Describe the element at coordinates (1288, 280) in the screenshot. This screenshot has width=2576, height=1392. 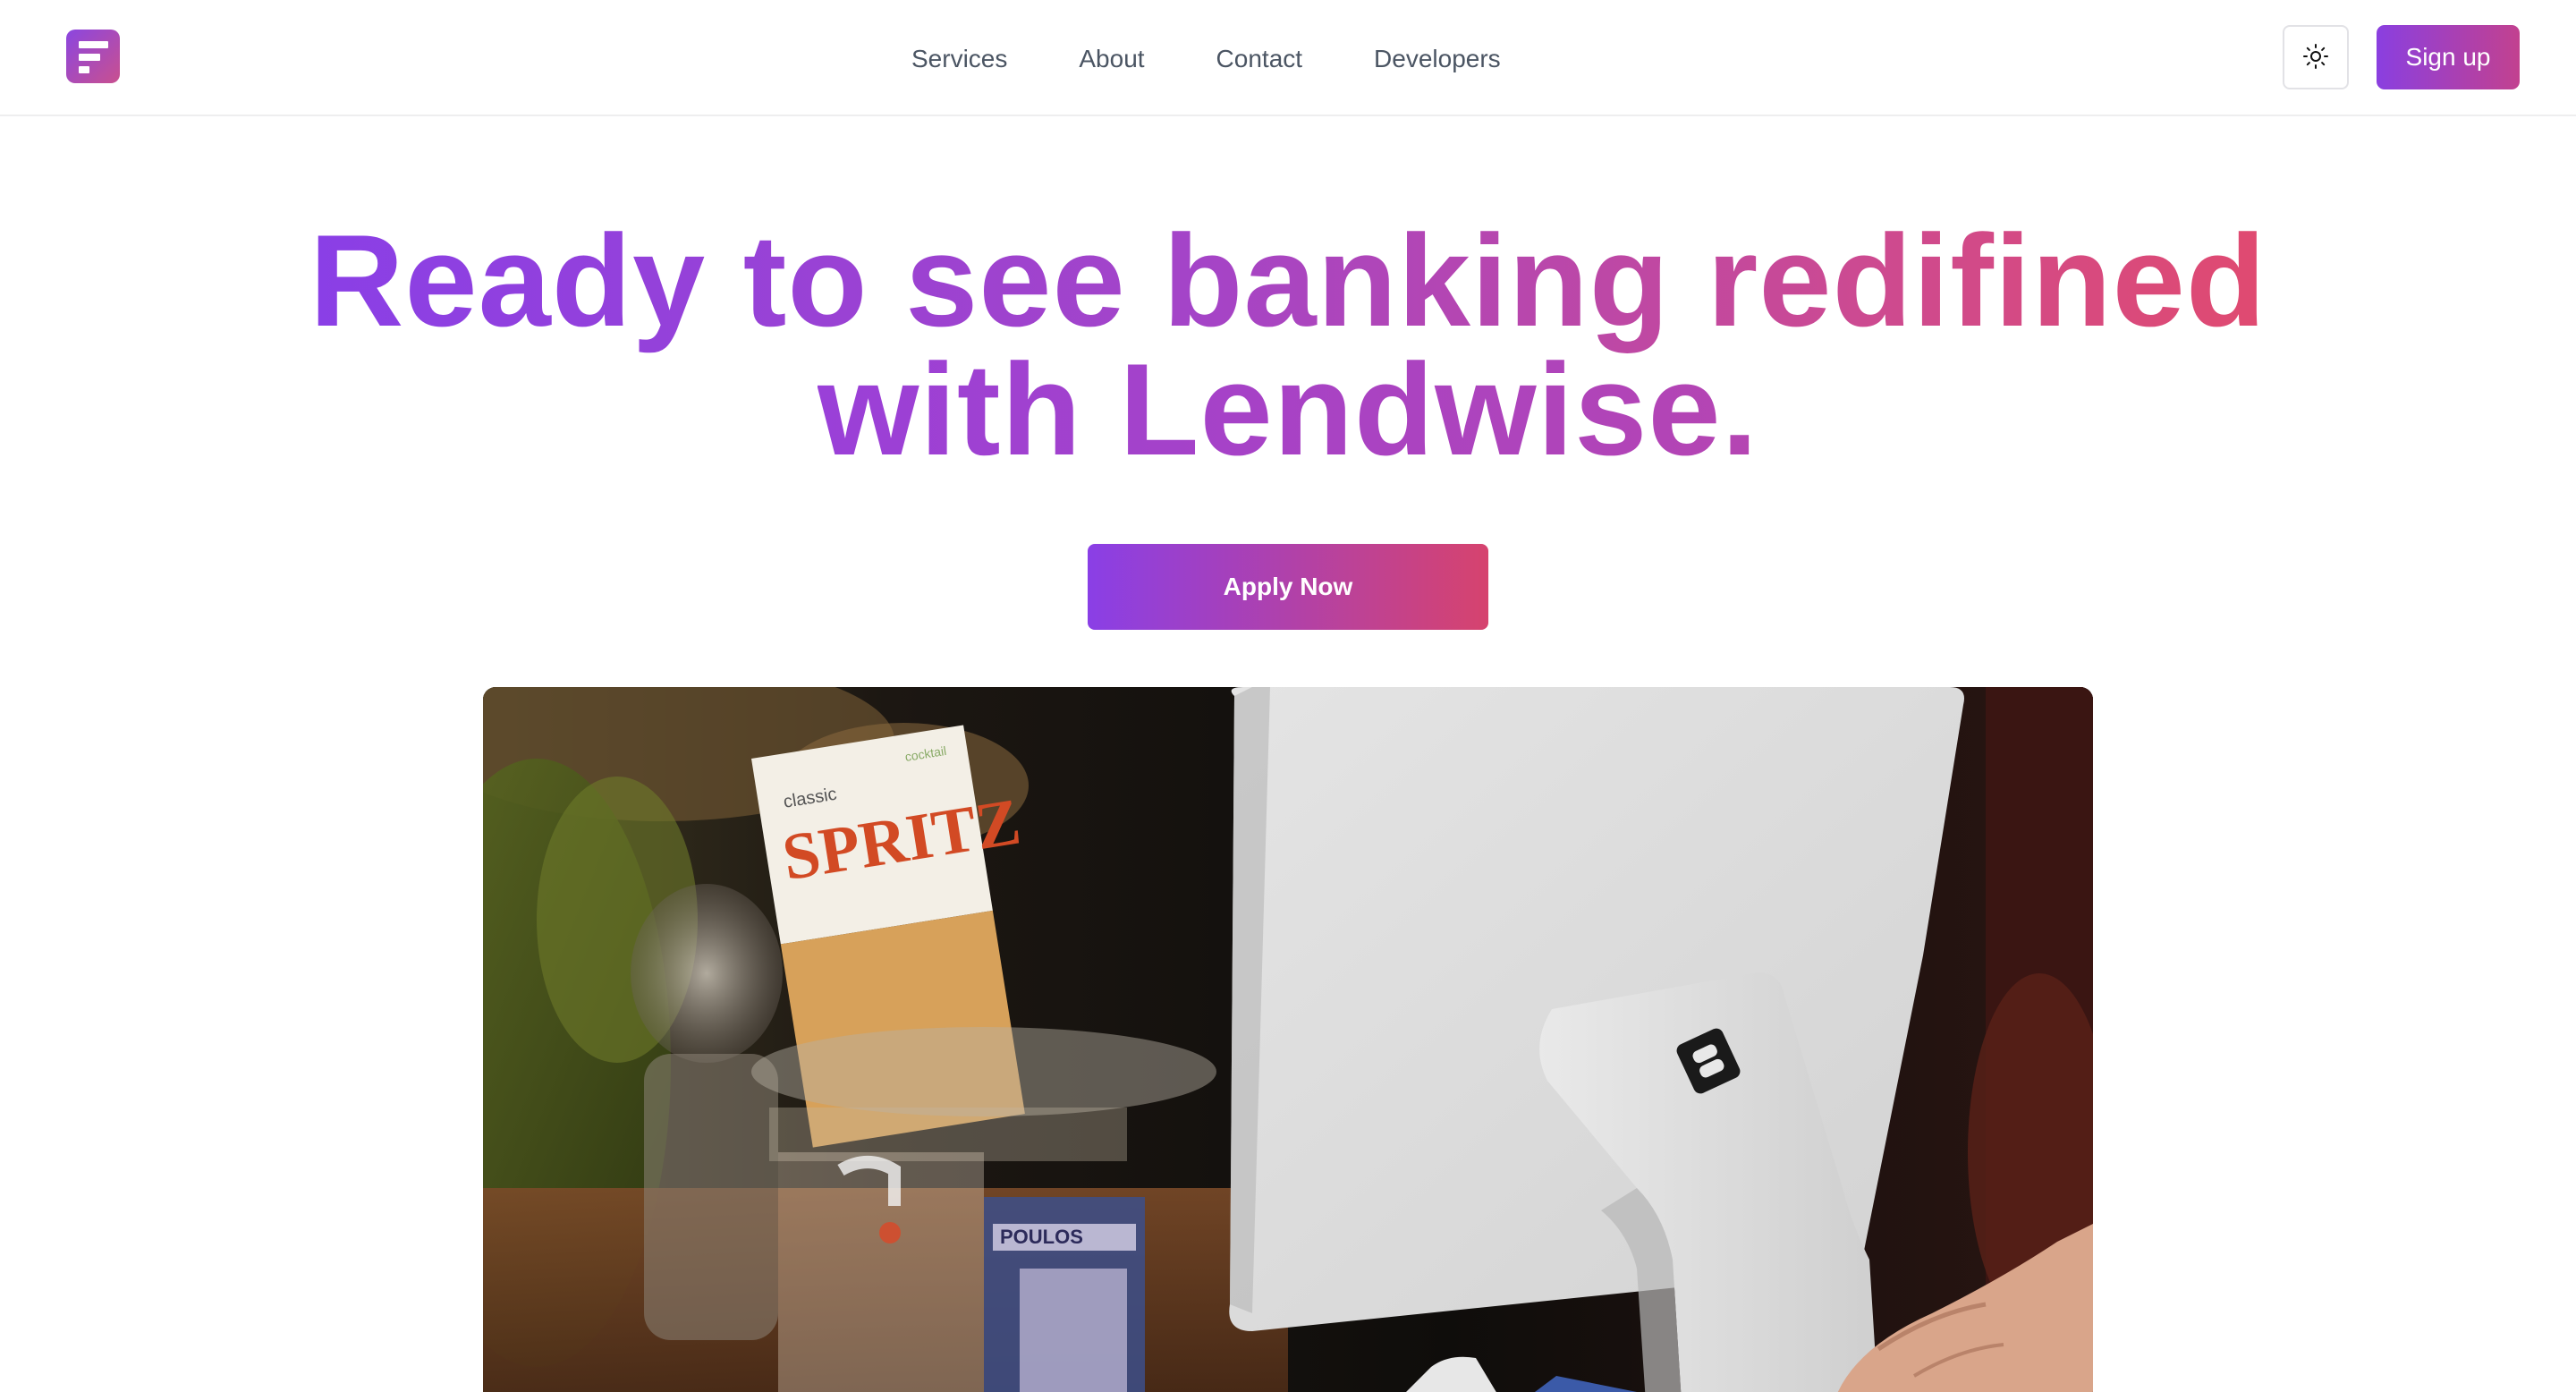
I see `hero-title-line-1: Ready to see banking redifined` at that location.